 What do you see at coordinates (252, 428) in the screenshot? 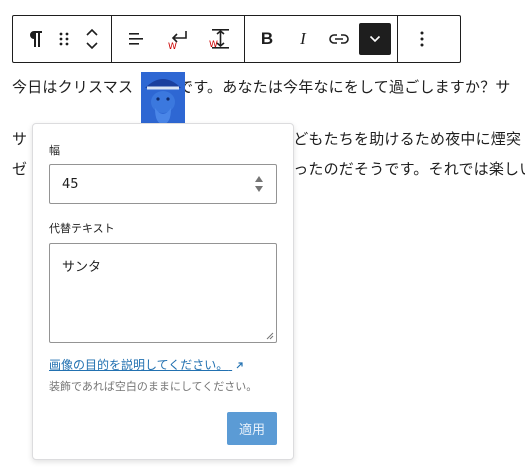
I see `apply-button: 適用` at bounding box center [252, 428].